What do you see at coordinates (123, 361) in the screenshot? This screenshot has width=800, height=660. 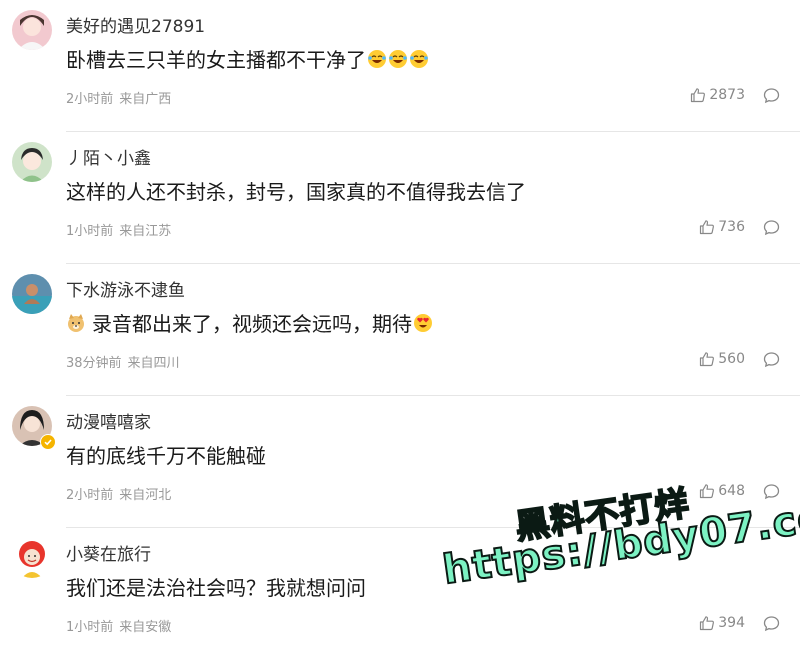 I see `comment-meta: 38分钟前 来自四川` at bounding box center [123, 361].